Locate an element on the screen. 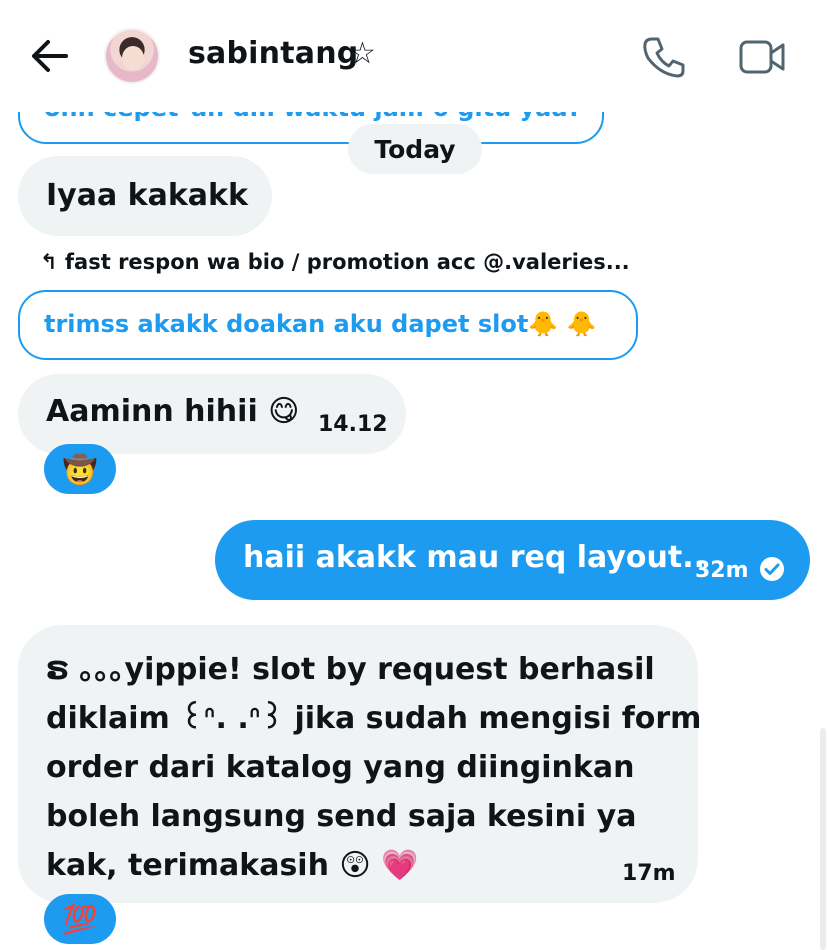 The image size is (828, 950). message-m2: Iyaa kakakk is located at coordinates (145, 196).